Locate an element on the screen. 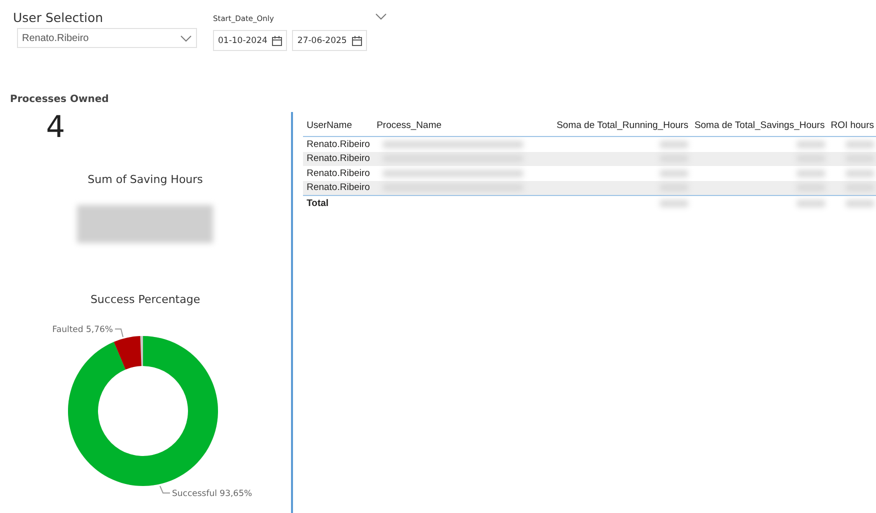  date-field: 27-06-2025 is located at coordinates (329, 40).